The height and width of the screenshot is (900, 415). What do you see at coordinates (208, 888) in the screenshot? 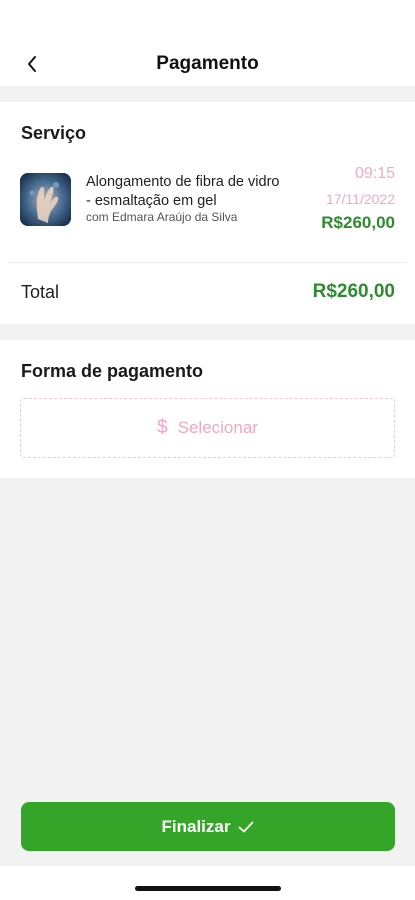
I see `home-indicator` at bounding box center [208, 888].